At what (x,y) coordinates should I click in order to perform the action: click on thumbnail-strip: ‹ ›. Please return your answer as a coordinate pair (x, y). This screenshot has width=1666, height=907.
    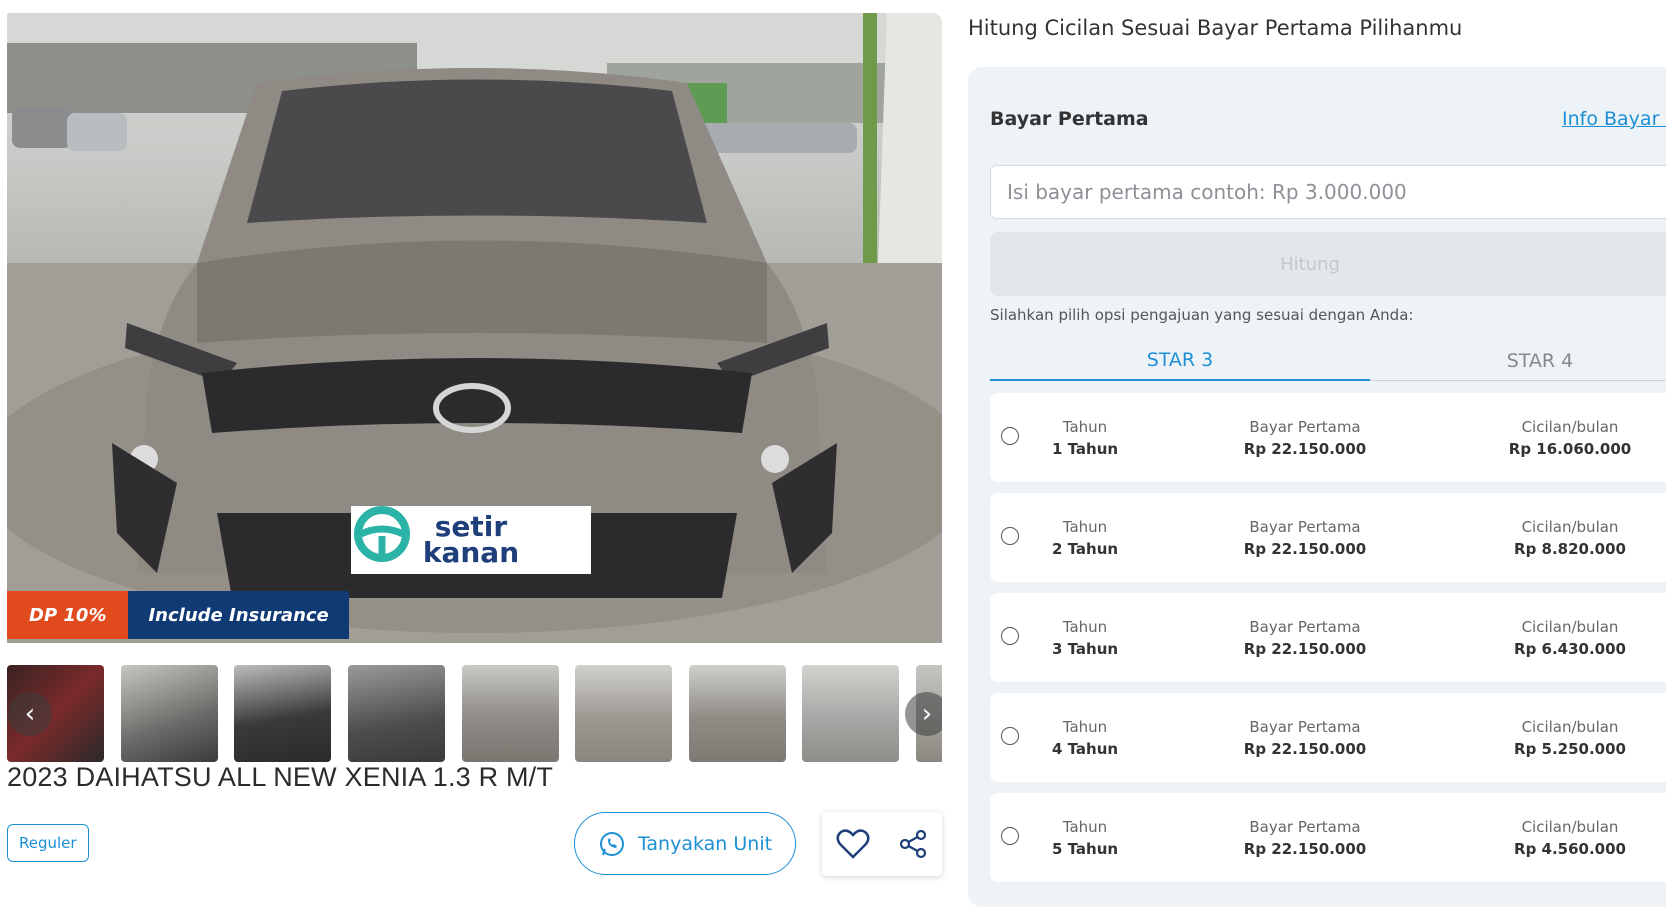
    Looking at the image, I should click on (474, 713).